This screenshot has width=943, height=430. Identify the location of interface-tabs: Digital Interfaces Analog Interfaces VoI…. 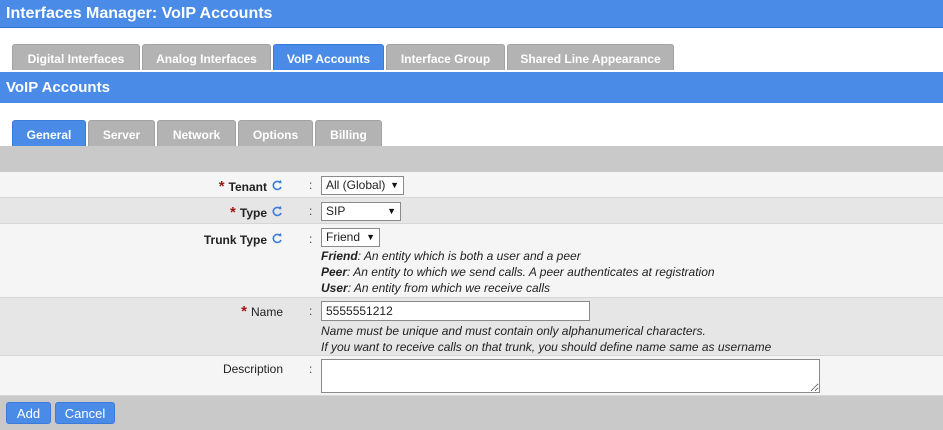
(344, 57).